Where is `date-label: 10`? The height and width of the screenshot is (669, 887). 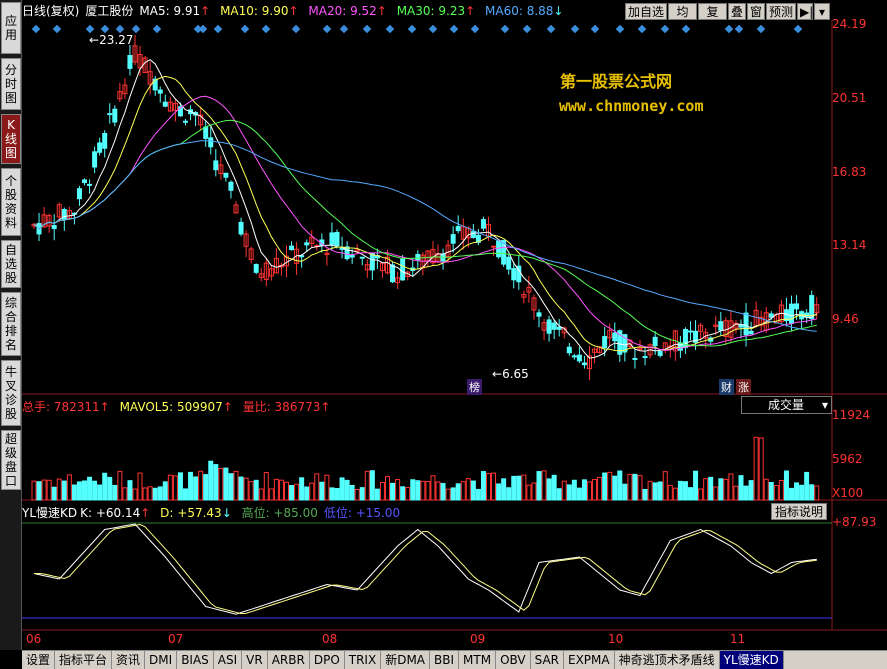
date-label: 10 is located at coordinates (616, 639).